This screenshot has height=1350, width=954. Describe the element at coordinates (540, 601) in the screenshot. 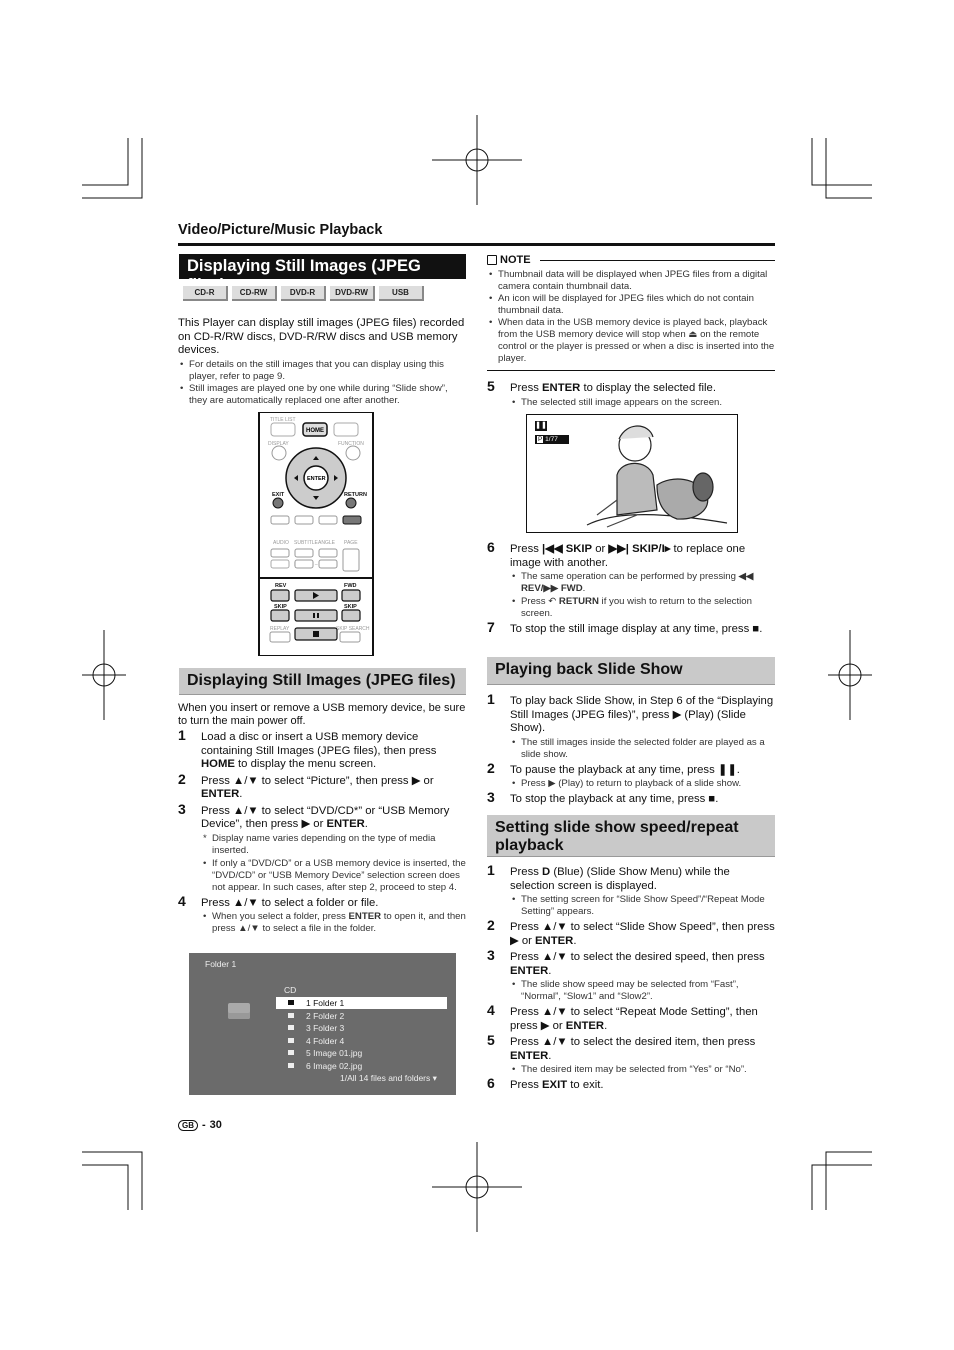

I see `text-run: Press ↶` at that location.